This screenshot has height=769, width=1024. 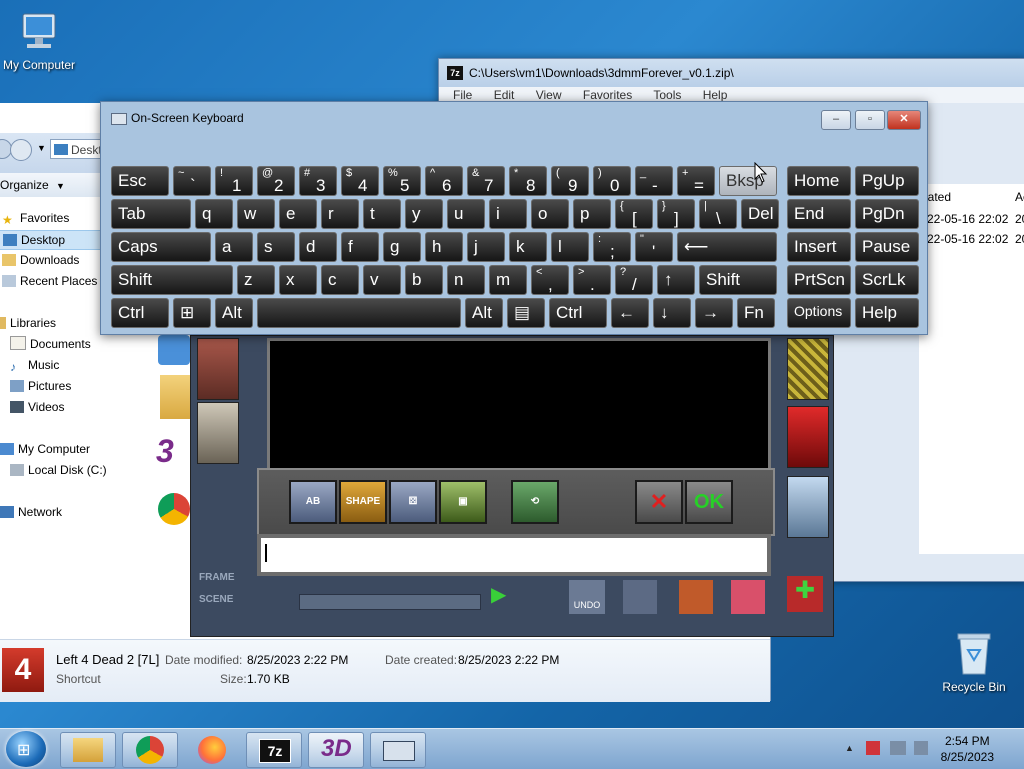 What do you see at coordinates (45, 449) in the screenshot?
I see `tree-my-computer: My Computer` at bounding box center [45, 449].